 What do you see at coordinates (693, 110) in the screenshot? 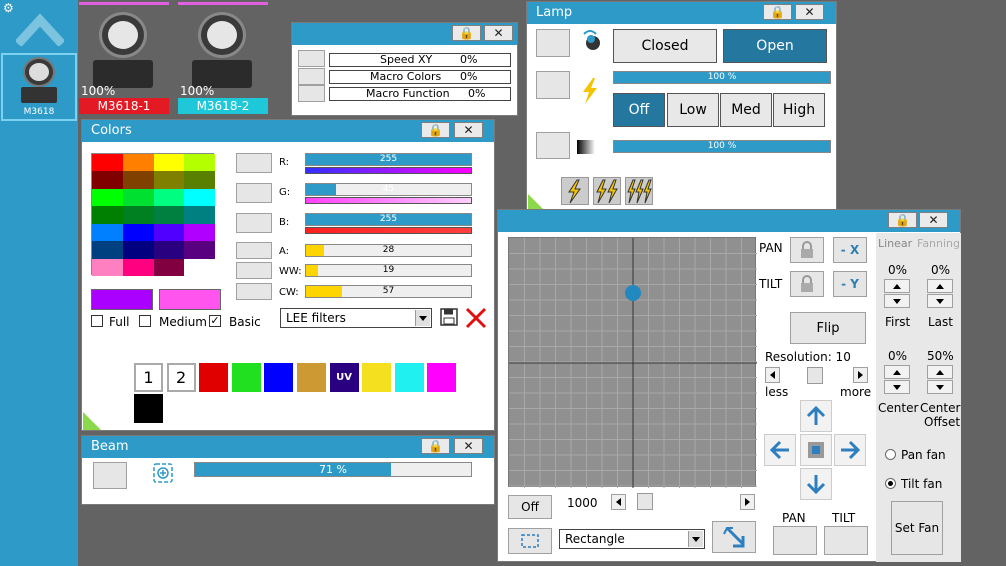
I see `mode-low-button: Low` at bounding box center [693, 110].